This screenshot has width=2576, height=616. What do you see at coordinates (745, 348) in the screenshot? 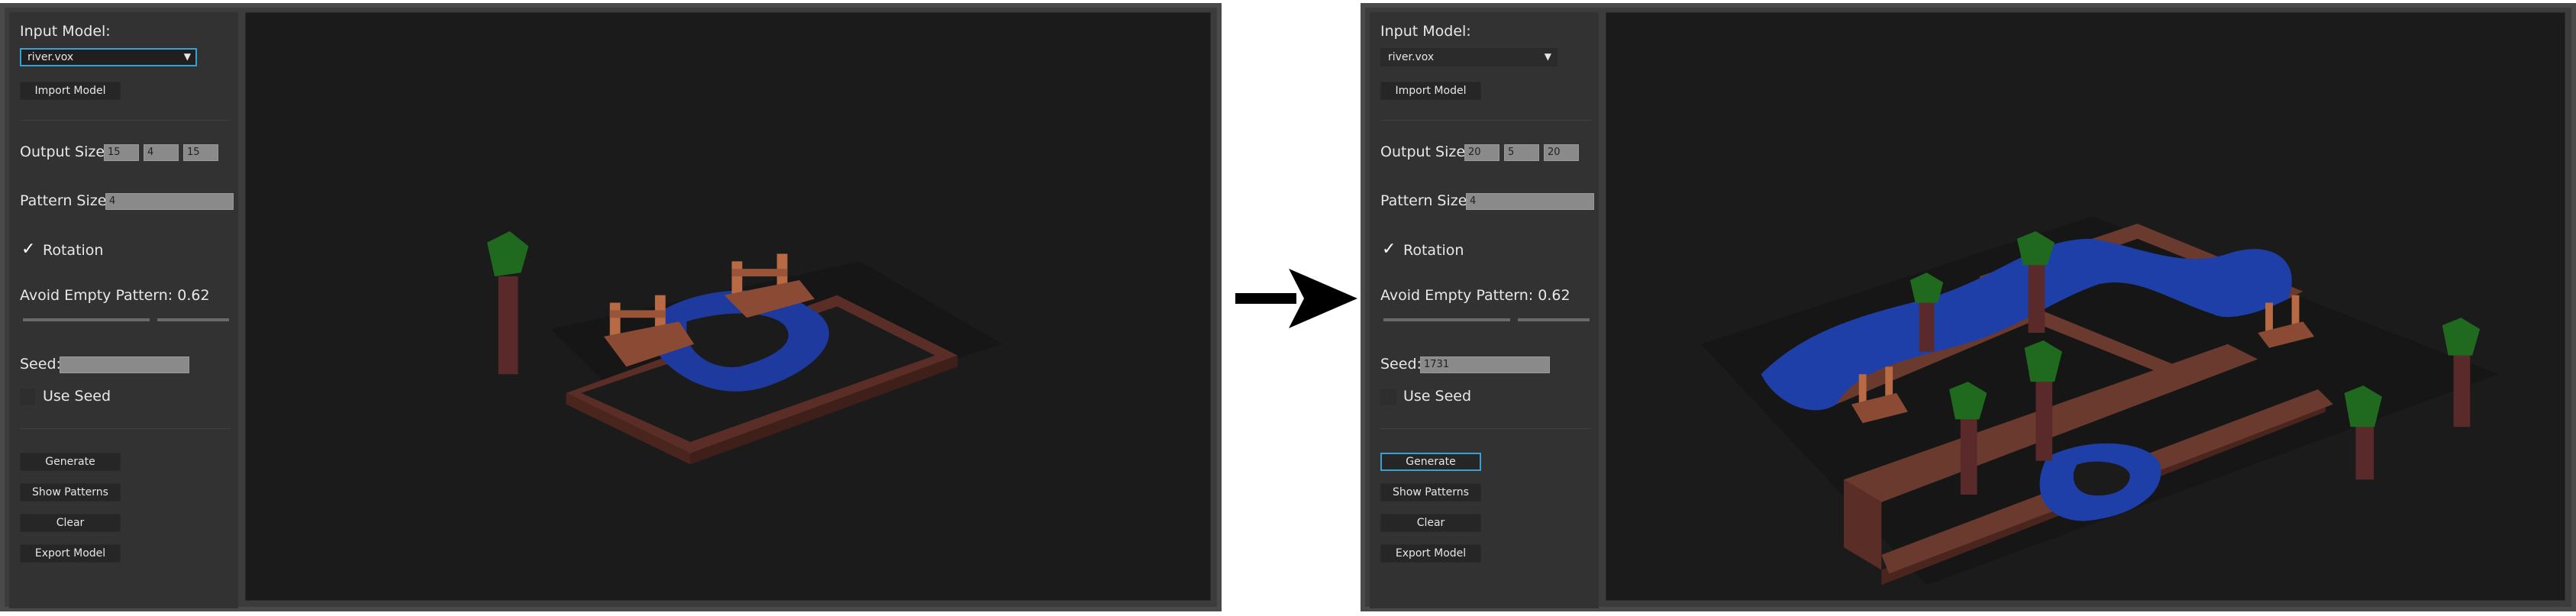
I see `voxel-scene` at bounding box center [745, 348].